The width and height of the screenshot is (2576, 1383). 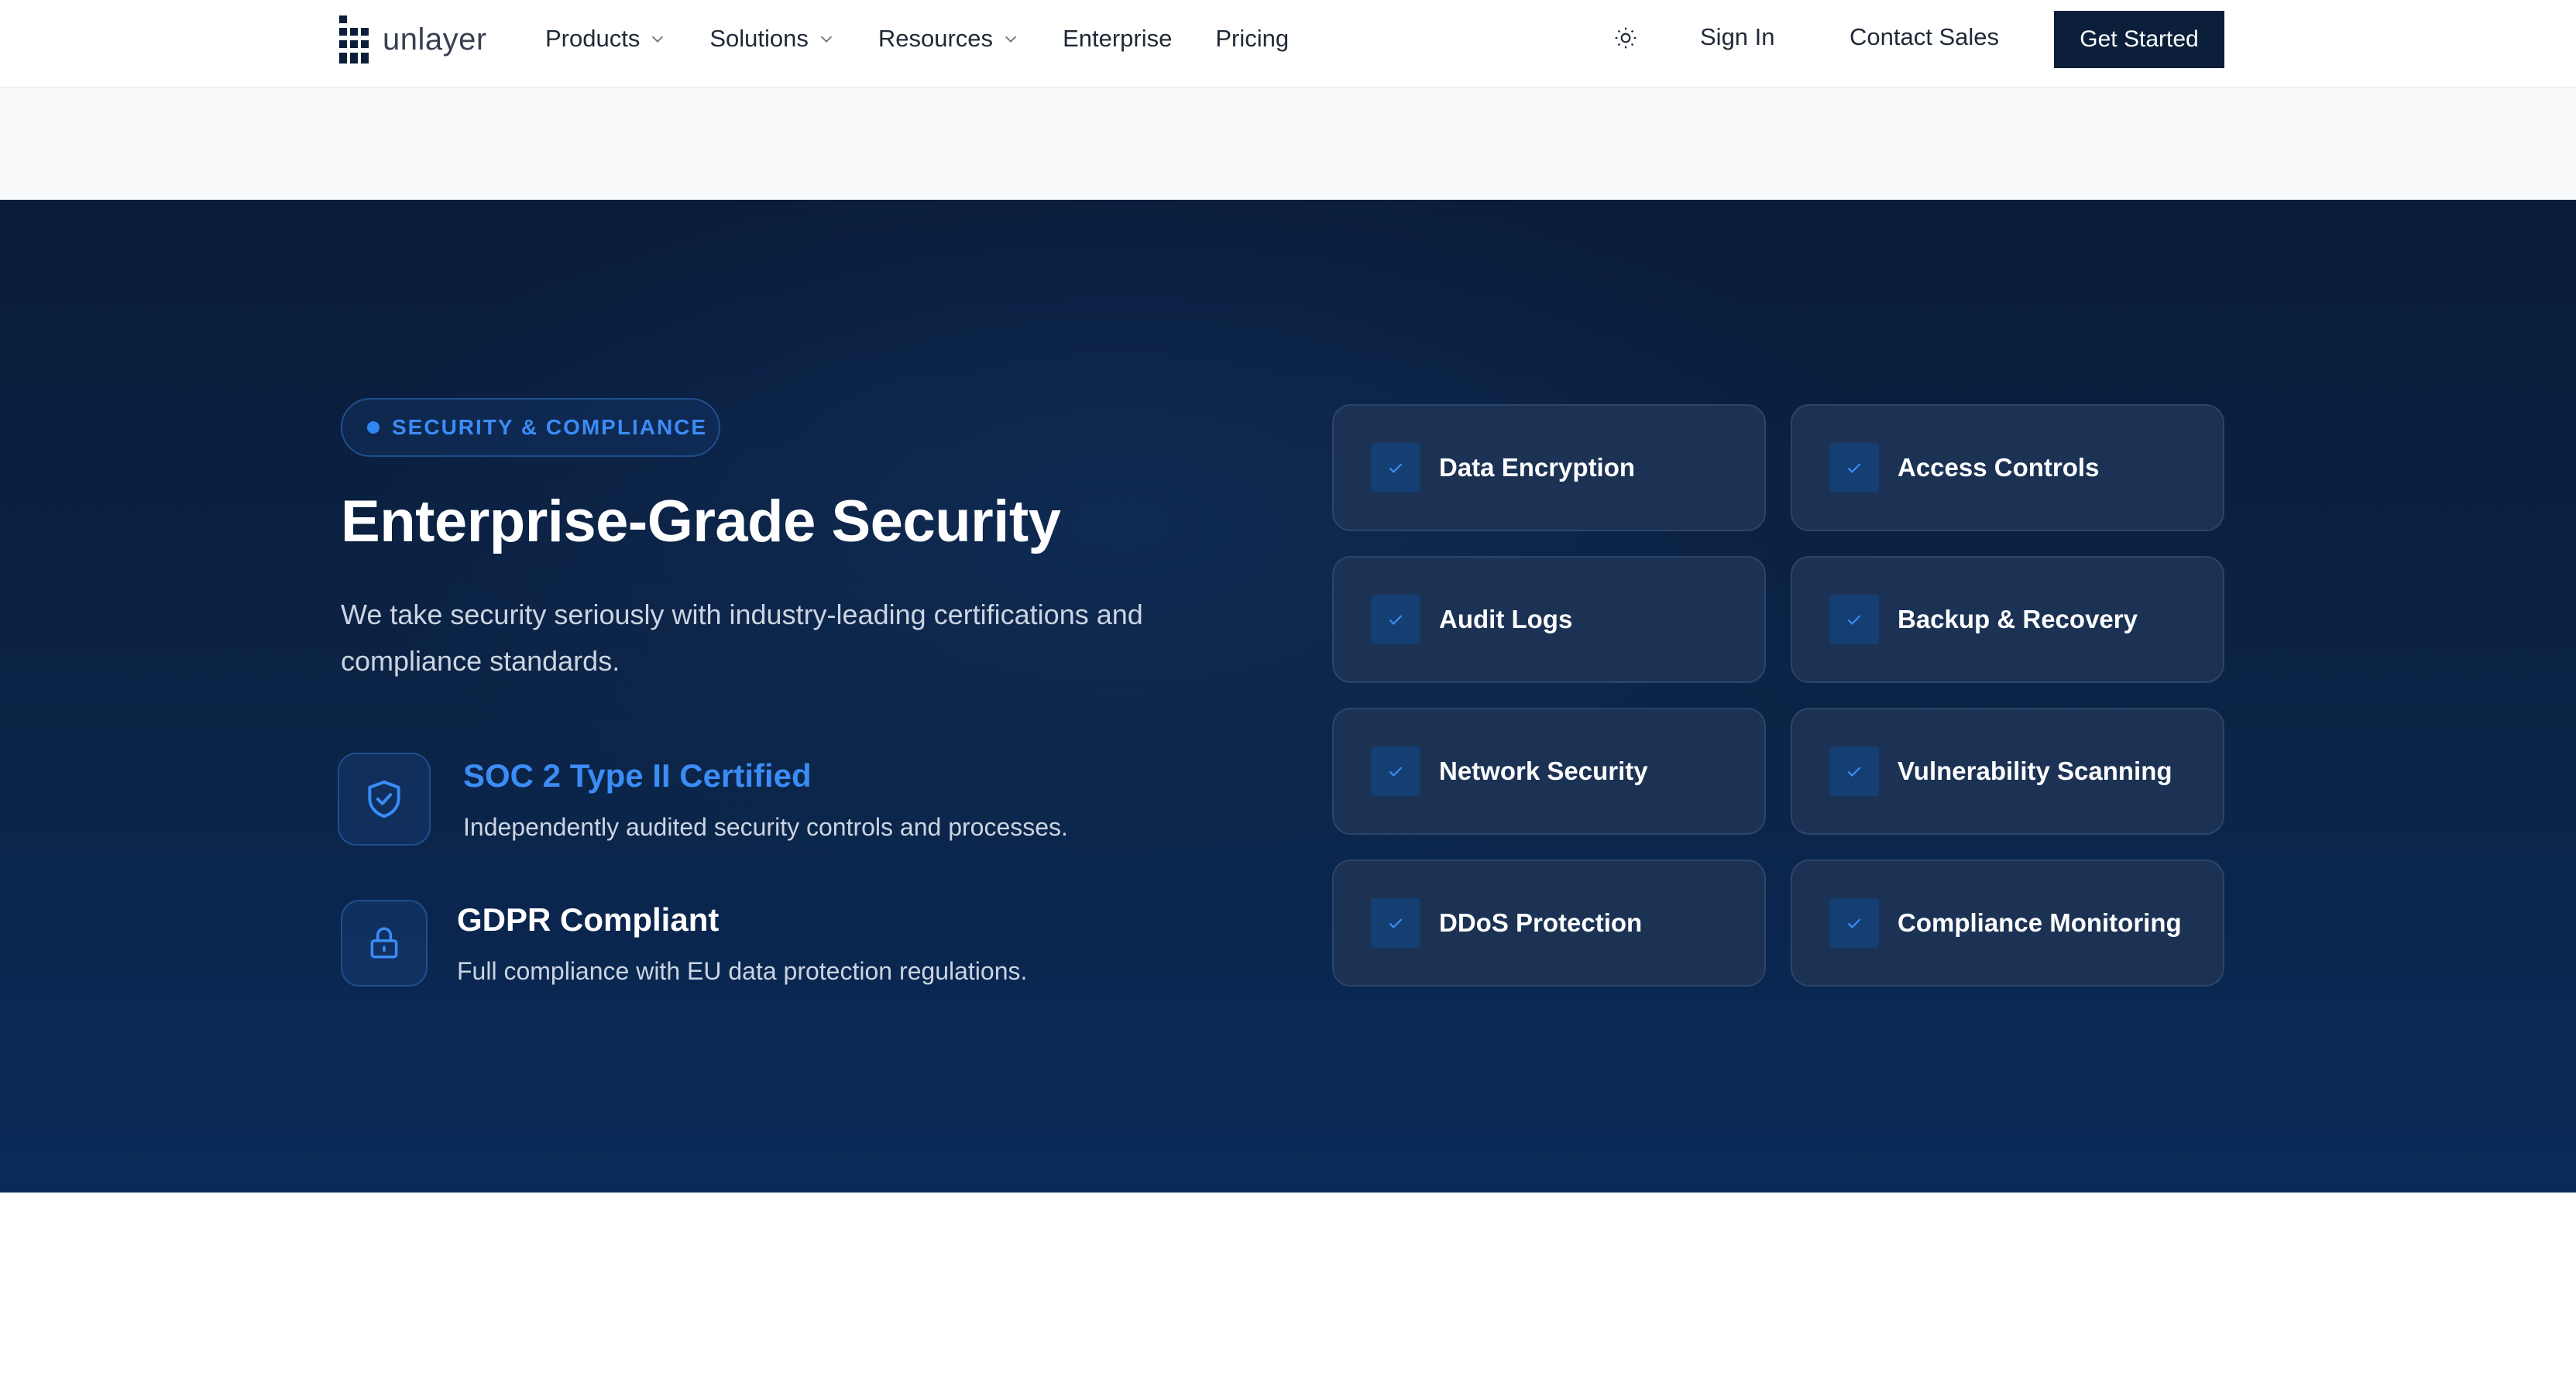 I want to click on security-card-vulnerability-scanning: Vulnerability Scanning, so click(x=2007, y=771).